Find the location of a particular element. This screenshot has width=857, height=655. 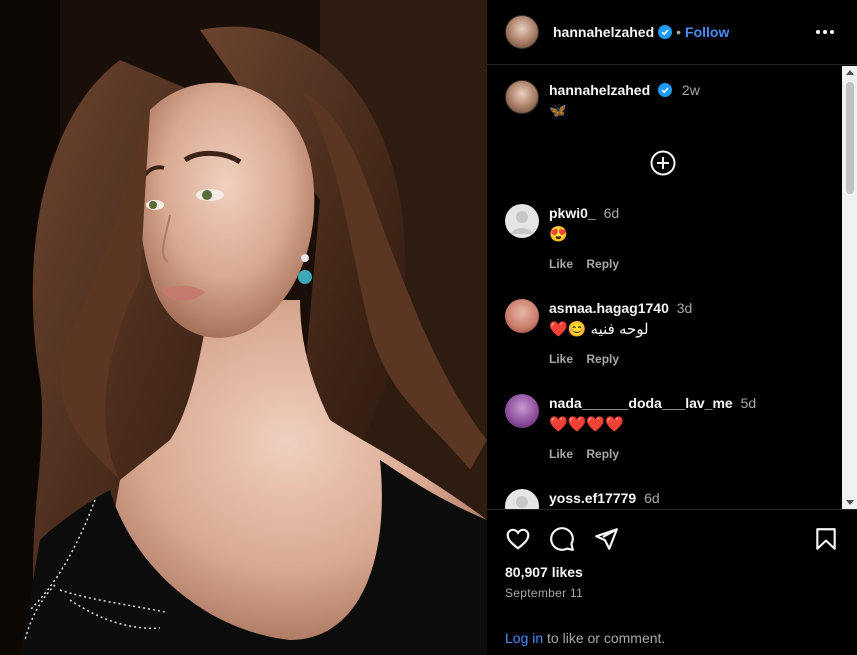

caption-time: 2w is located at coordinates (690, 90).